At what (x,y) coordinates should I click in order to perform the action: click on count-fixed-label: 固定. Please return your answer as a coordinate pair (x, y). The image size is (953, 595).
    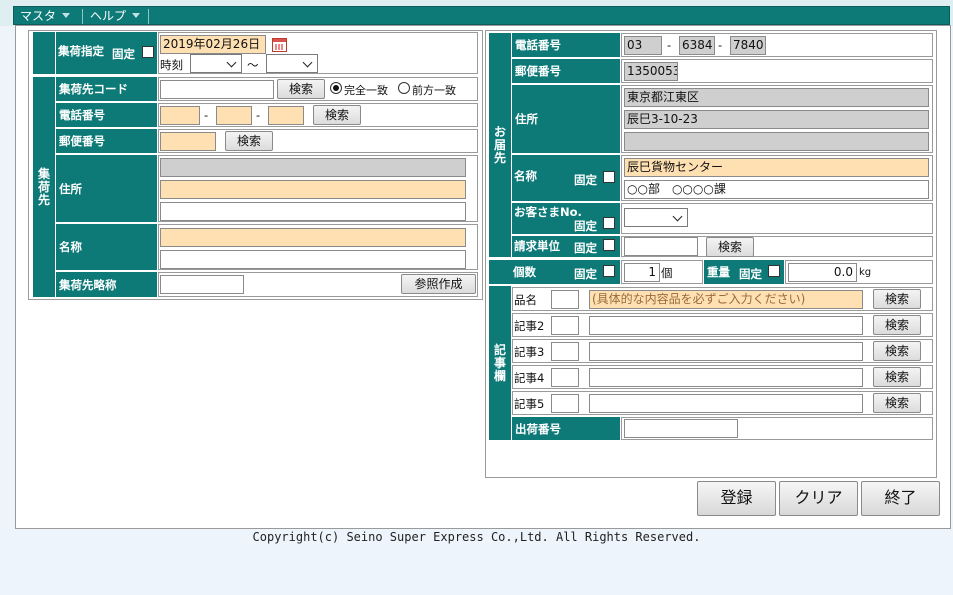
    Looking at the image, I should click on (585, 274).